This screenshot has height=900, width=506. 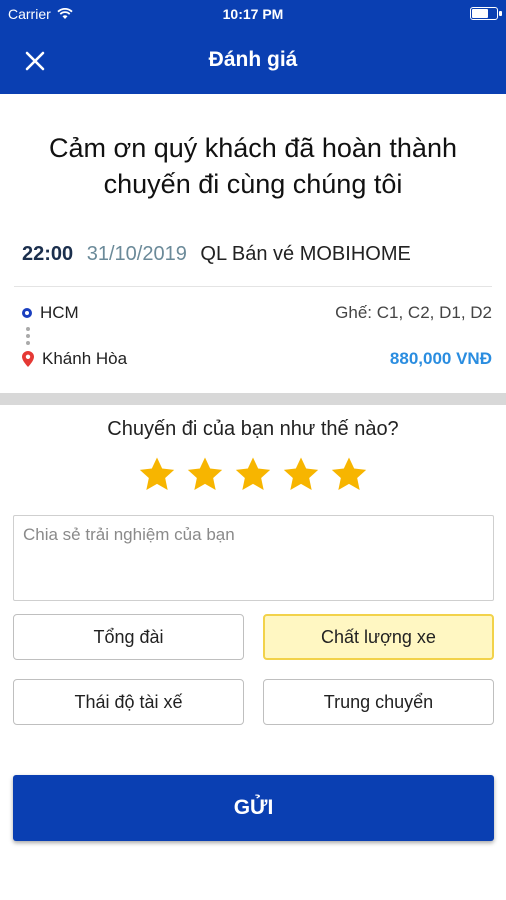 I want to click on trip-summary: 22:00 31/10/2019 QL Bán vé MOBIHOME, so click(x=216, y=254).